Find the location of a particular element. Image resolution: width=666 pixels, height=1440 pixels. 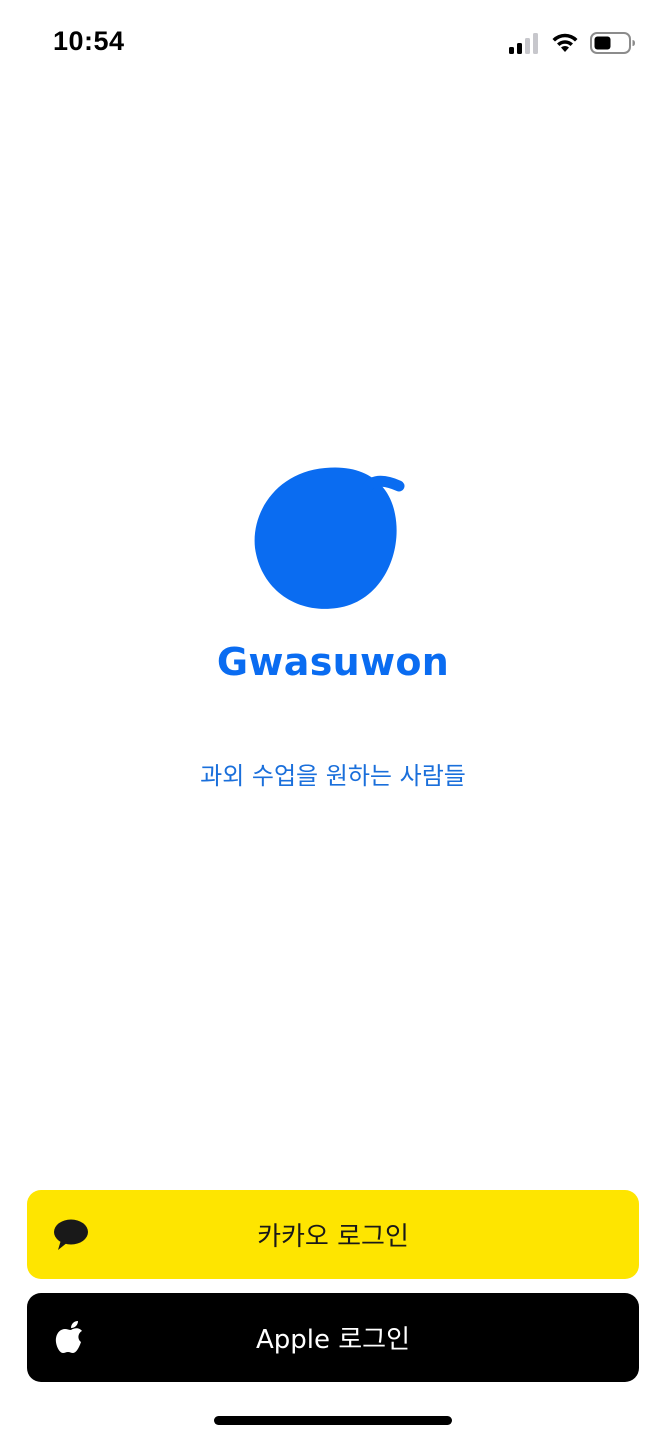

speech-bubble-icon is located at coordinates (71, 1235).